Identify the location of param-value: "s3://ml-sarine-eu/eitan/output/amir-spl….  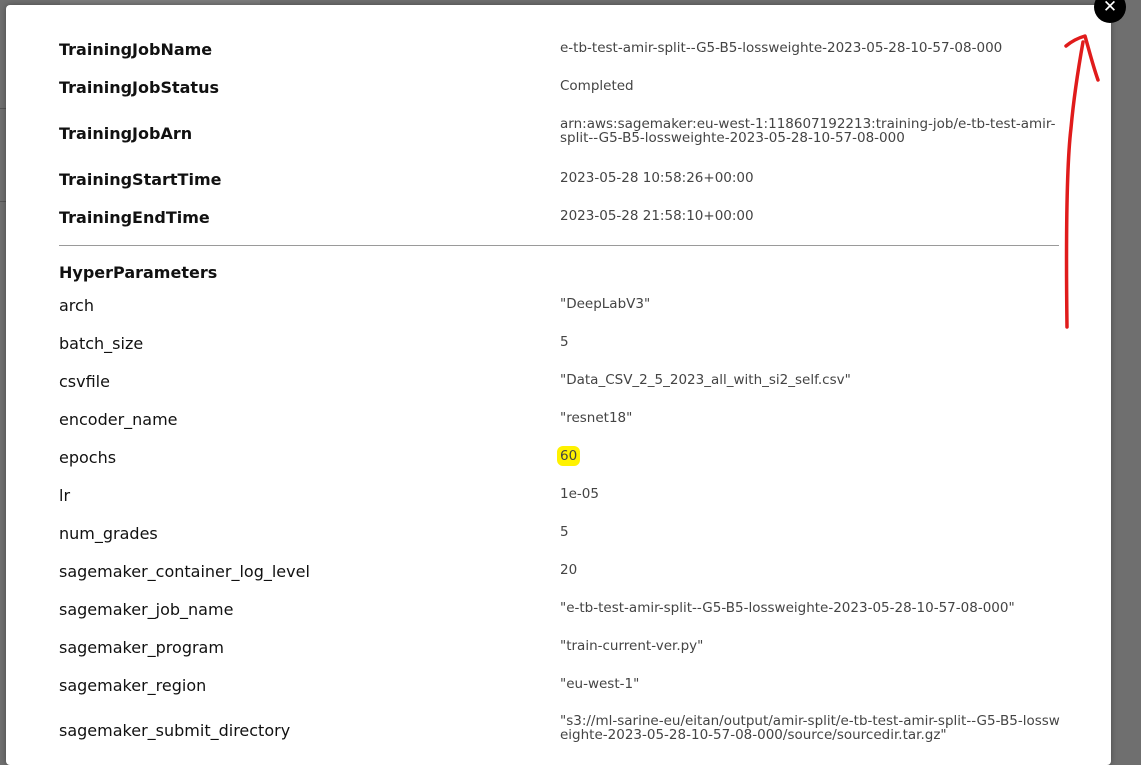
(810, 728).